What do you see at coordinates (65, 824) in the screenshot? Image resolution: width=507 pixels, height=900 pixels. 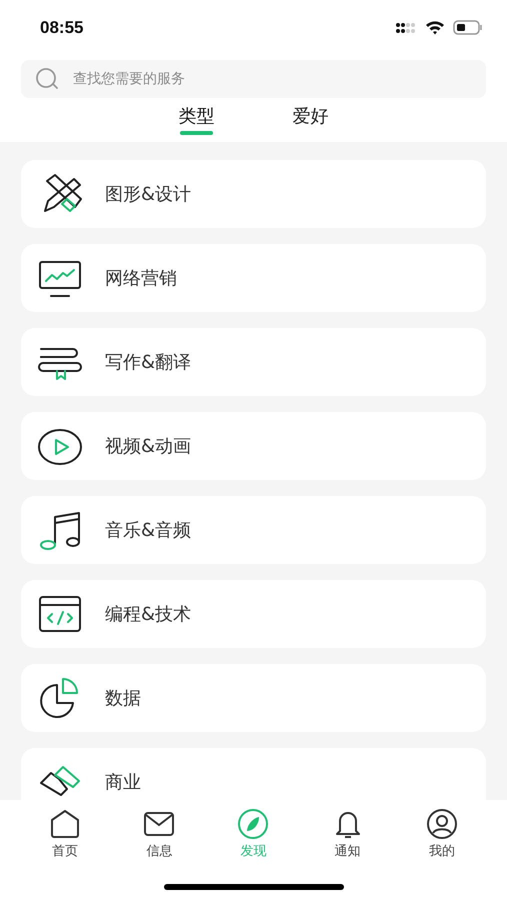 I see `home-icon` at bounding box center [65, 824].